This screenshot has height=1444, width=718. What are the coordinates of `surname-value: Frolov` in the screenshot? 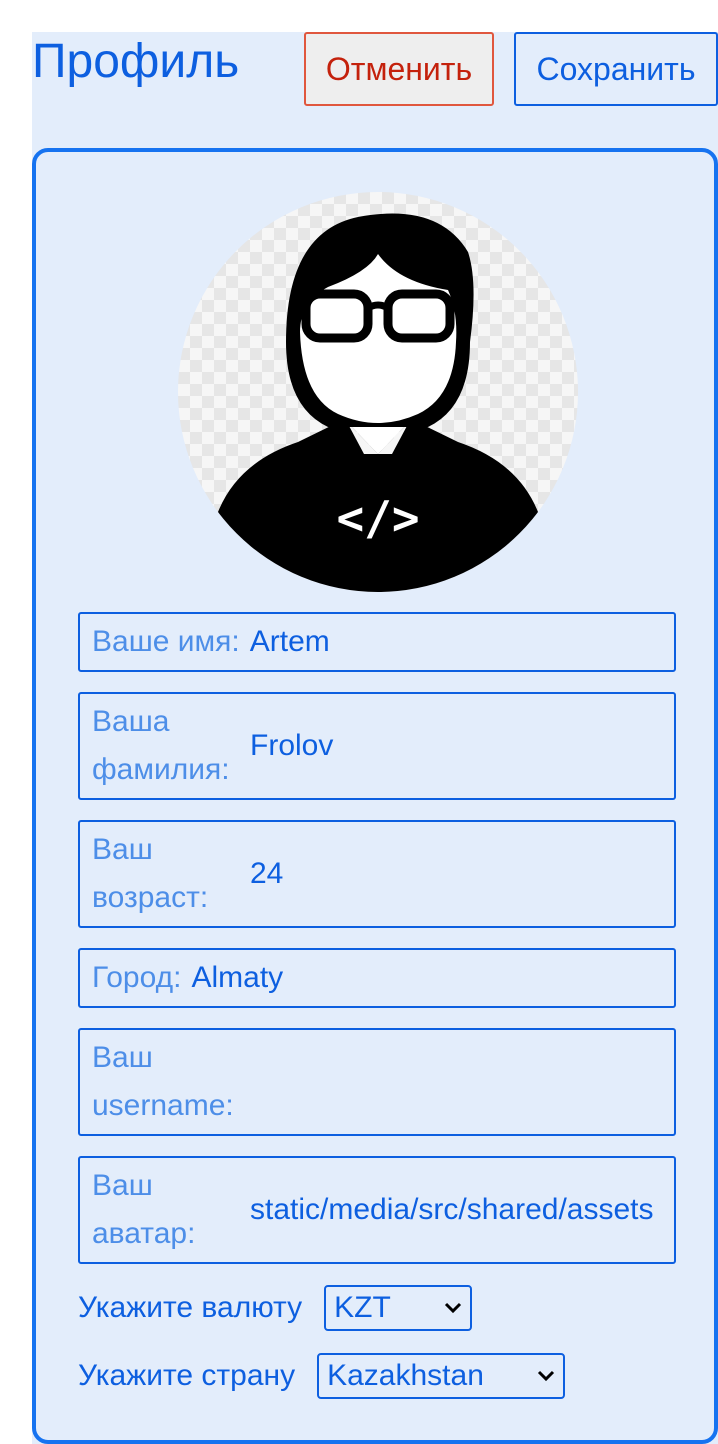 It's located at (456, 746).